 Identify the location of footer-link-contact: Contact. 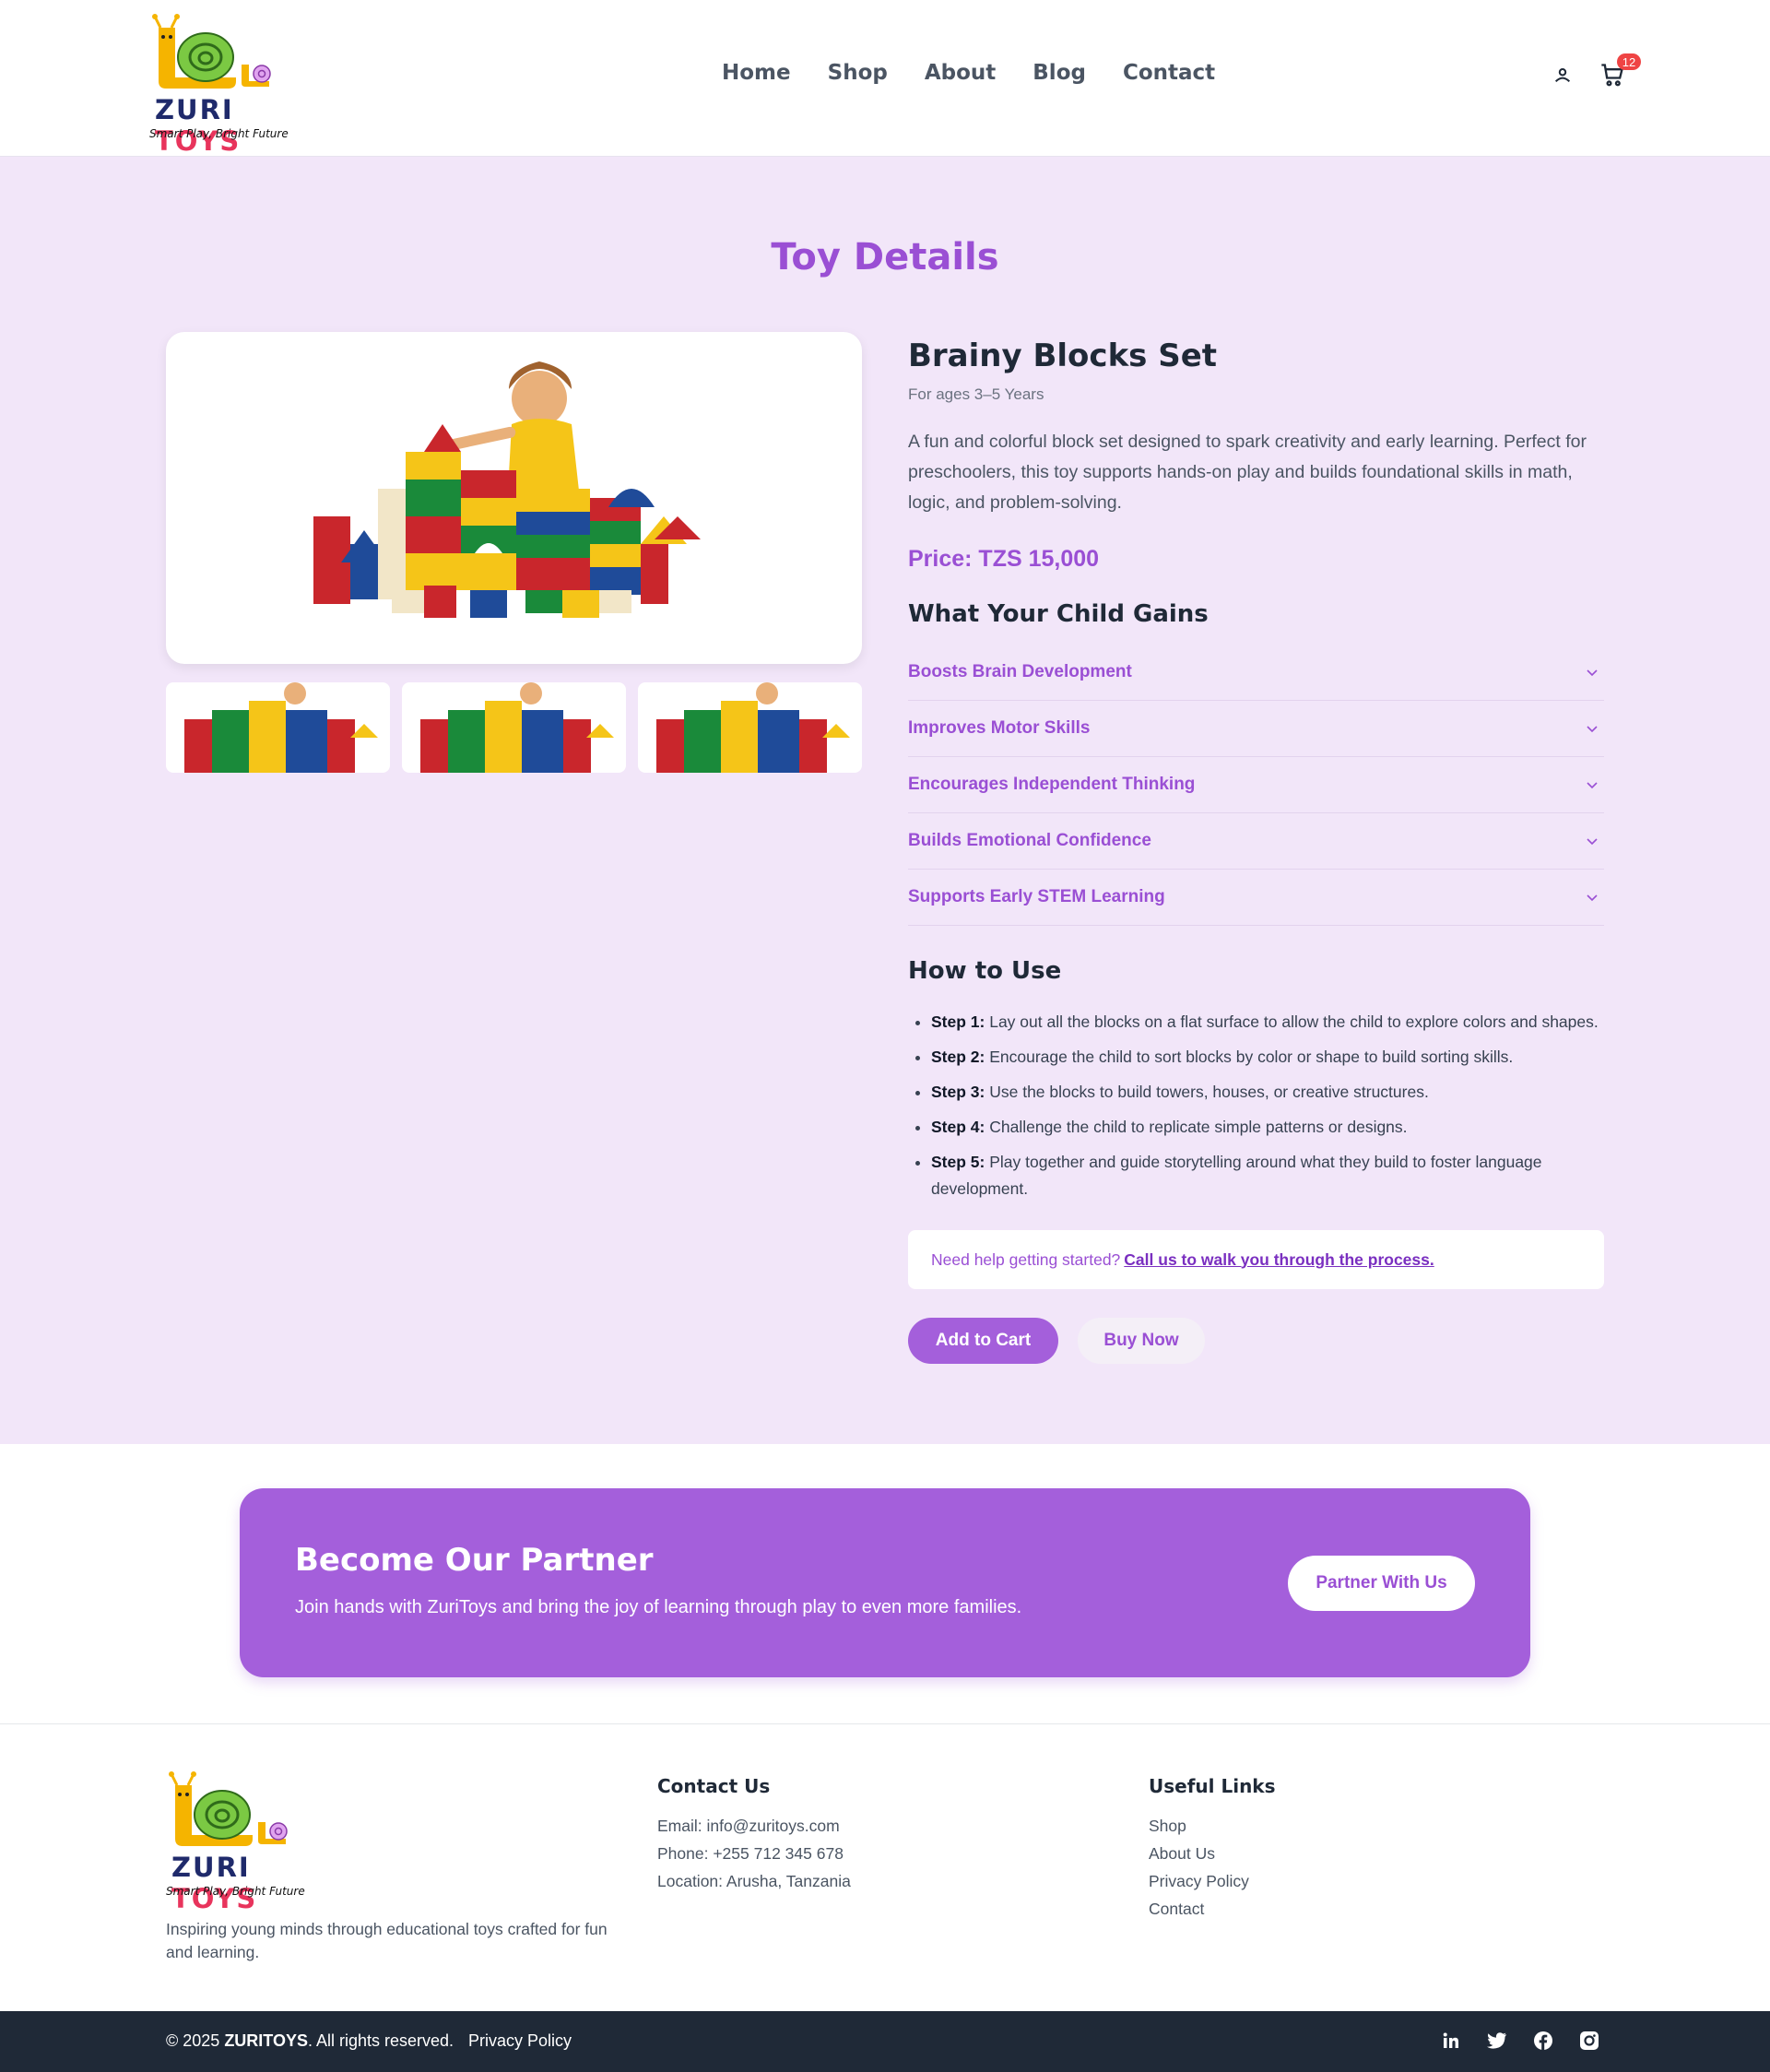
(1212, 1909).